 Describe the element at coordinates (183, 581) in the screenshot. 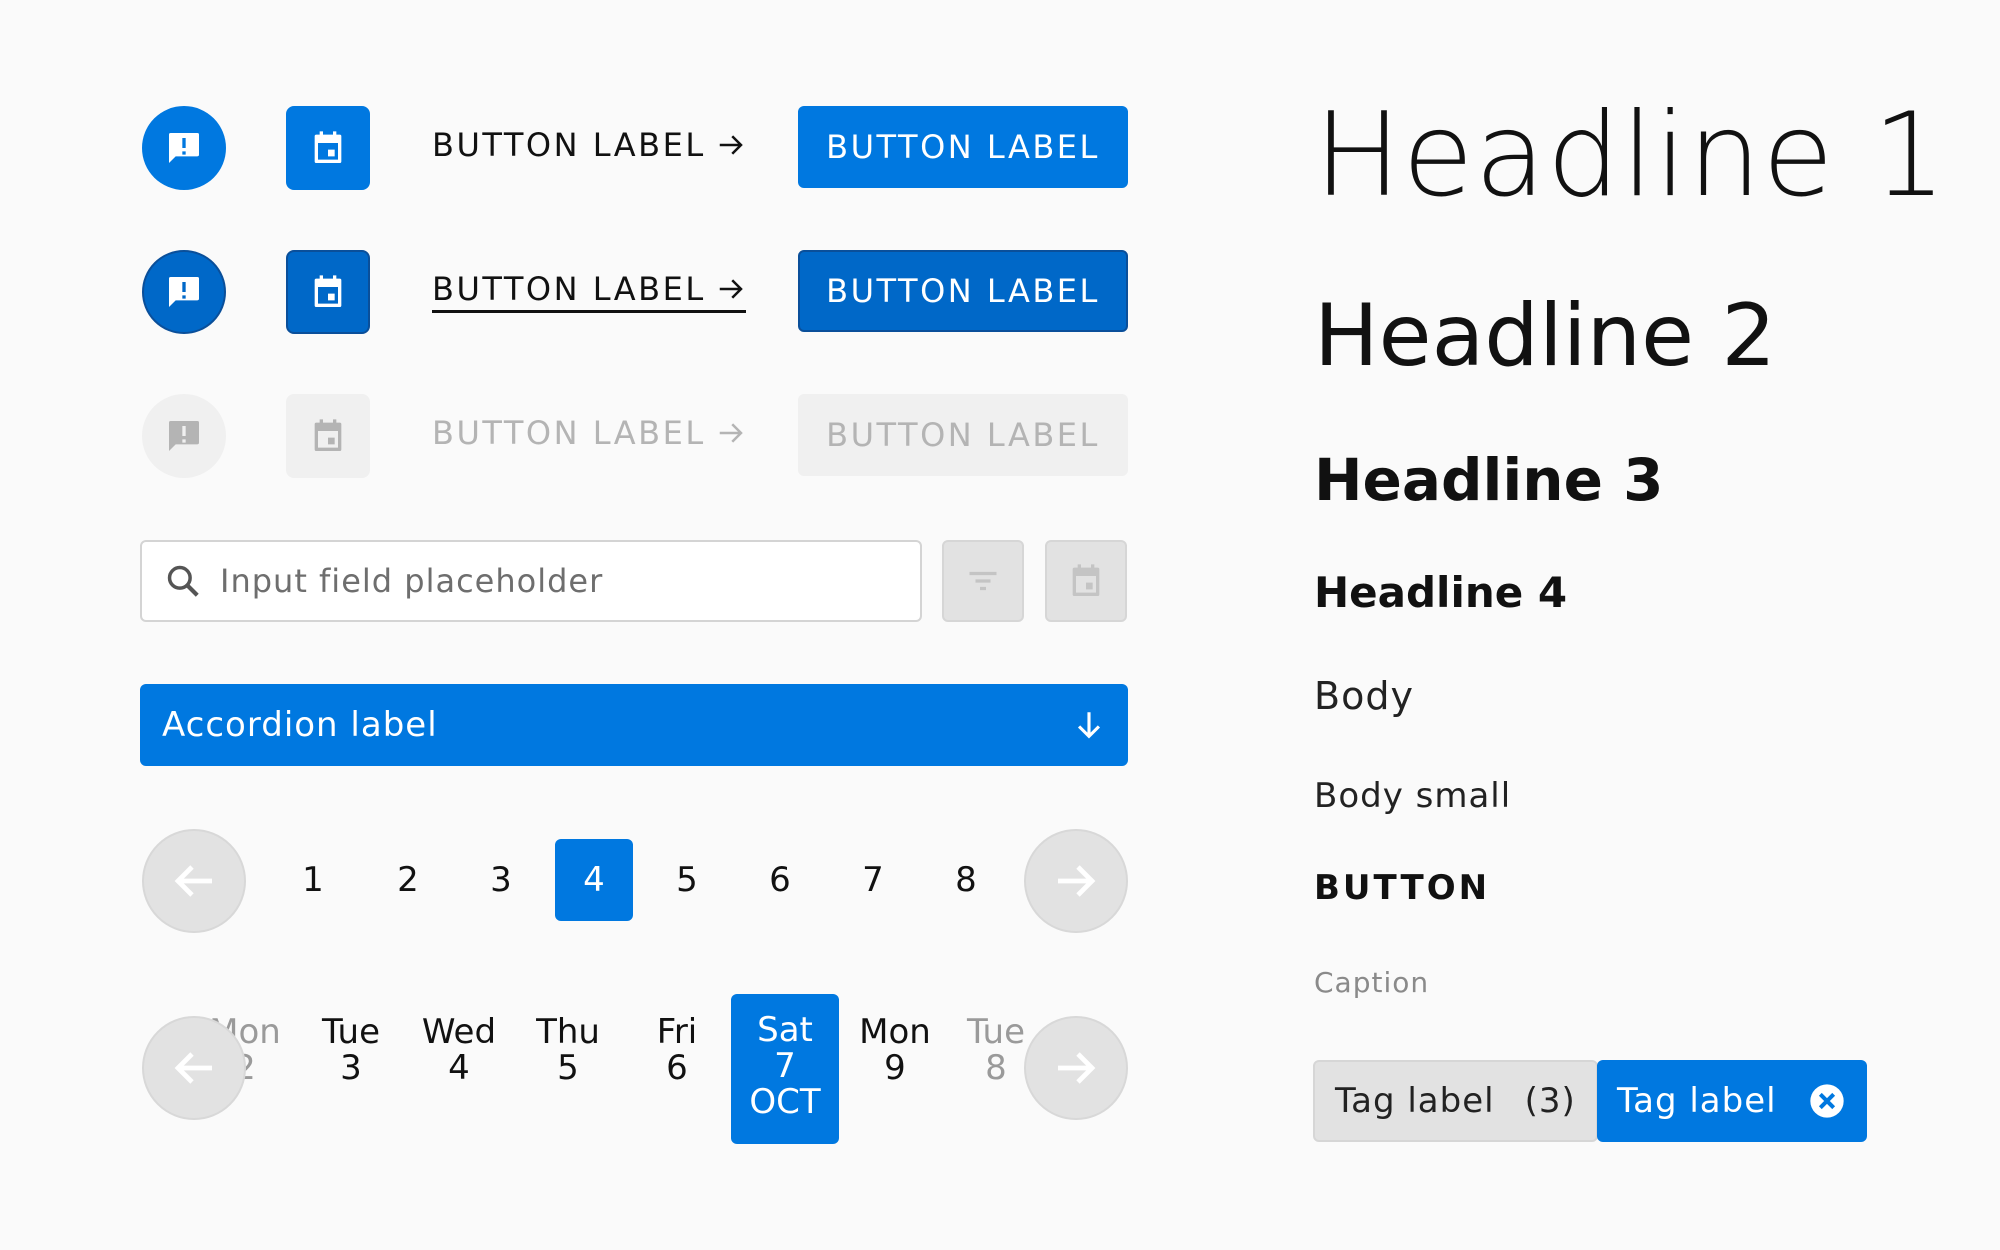

I see `search-icon` at that location.